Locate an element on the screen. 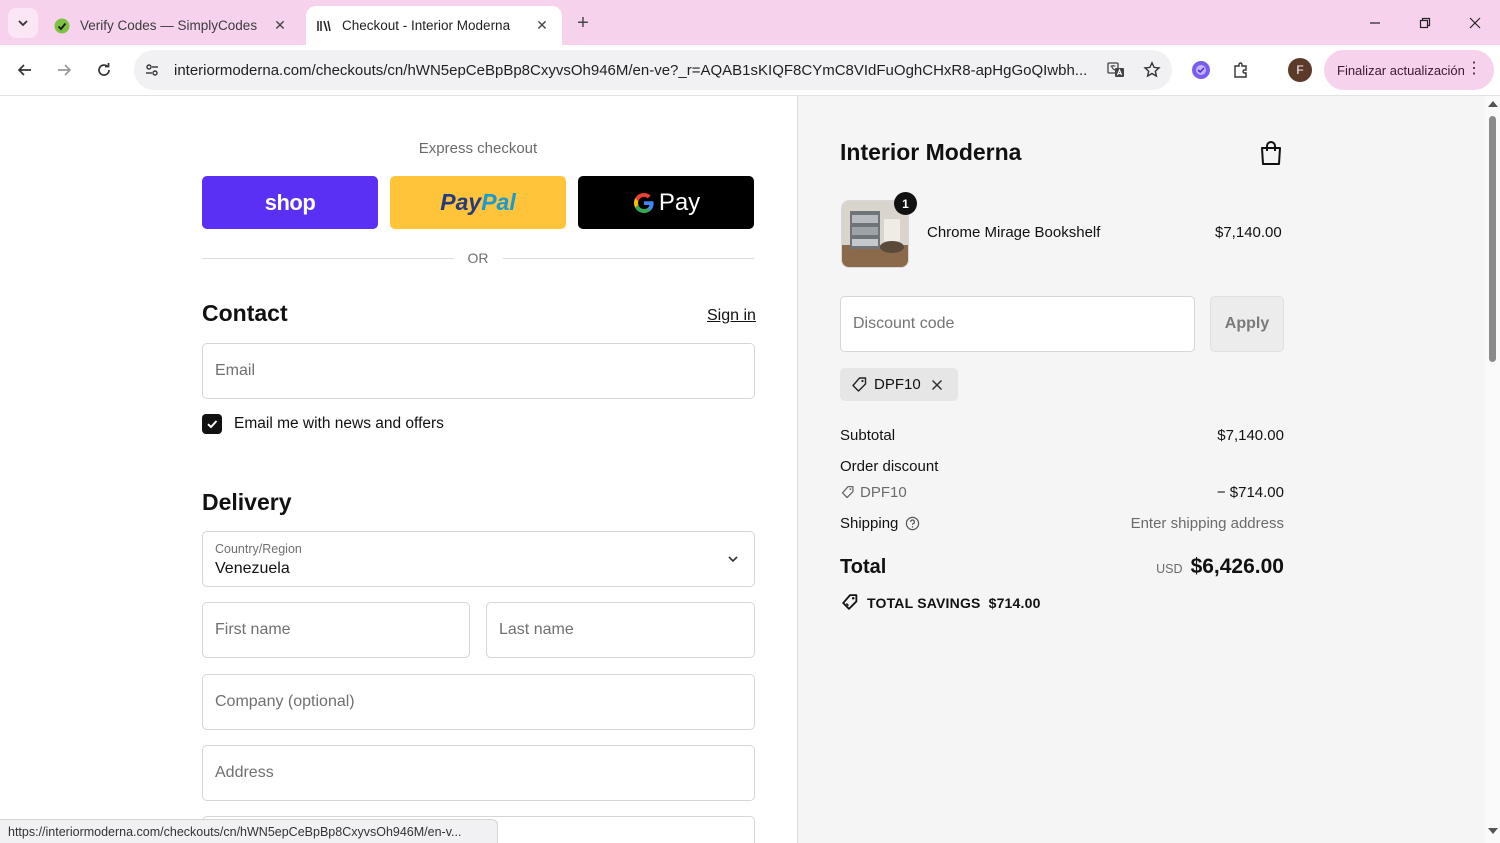  arrow-left-icon is located at coordinates (24, 70).